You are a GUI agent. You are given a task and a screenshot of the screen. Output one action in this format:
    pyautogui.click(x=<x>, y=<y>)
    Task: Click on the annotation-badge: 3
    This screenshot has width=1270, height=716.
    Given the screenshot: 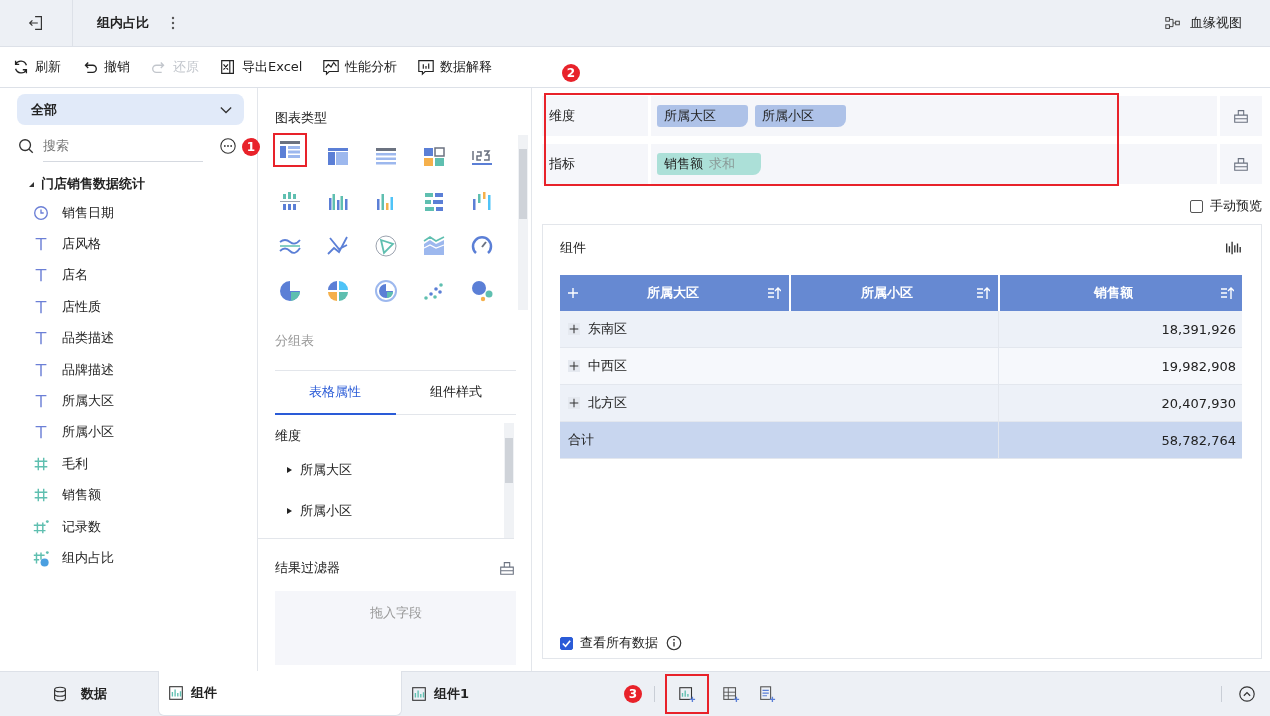 What is the action you would take?
    pyautogui.click(x=633, y=694)
    